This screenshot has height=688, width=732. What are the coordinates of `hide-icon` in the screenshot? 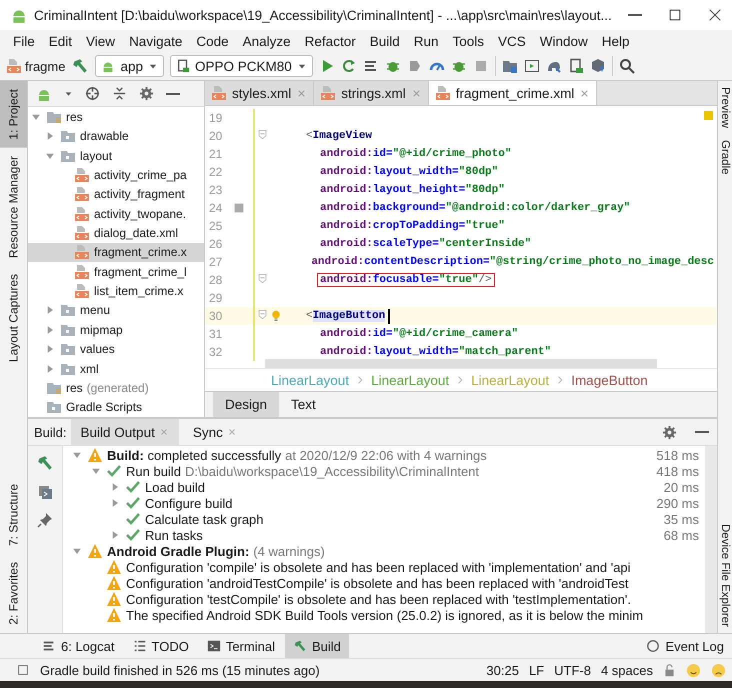 It's located at (173, 93).